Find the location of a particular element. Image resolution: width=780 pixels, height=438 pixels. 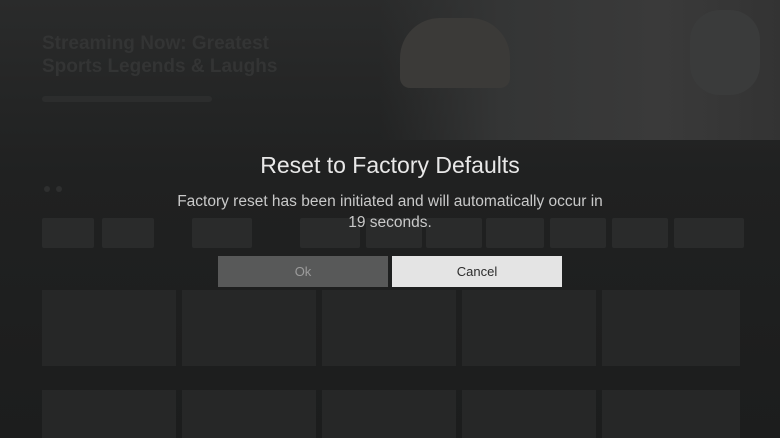

dialog-title: Reset to Factory Defaults is located at coordinates (390, 165).